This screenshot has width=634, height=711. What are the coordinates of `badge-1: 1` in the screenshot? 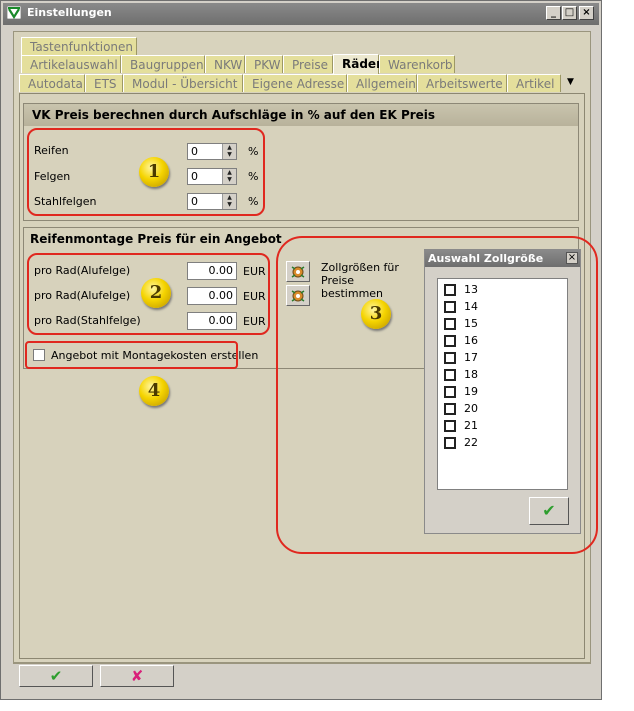 It's located at (154, 172).